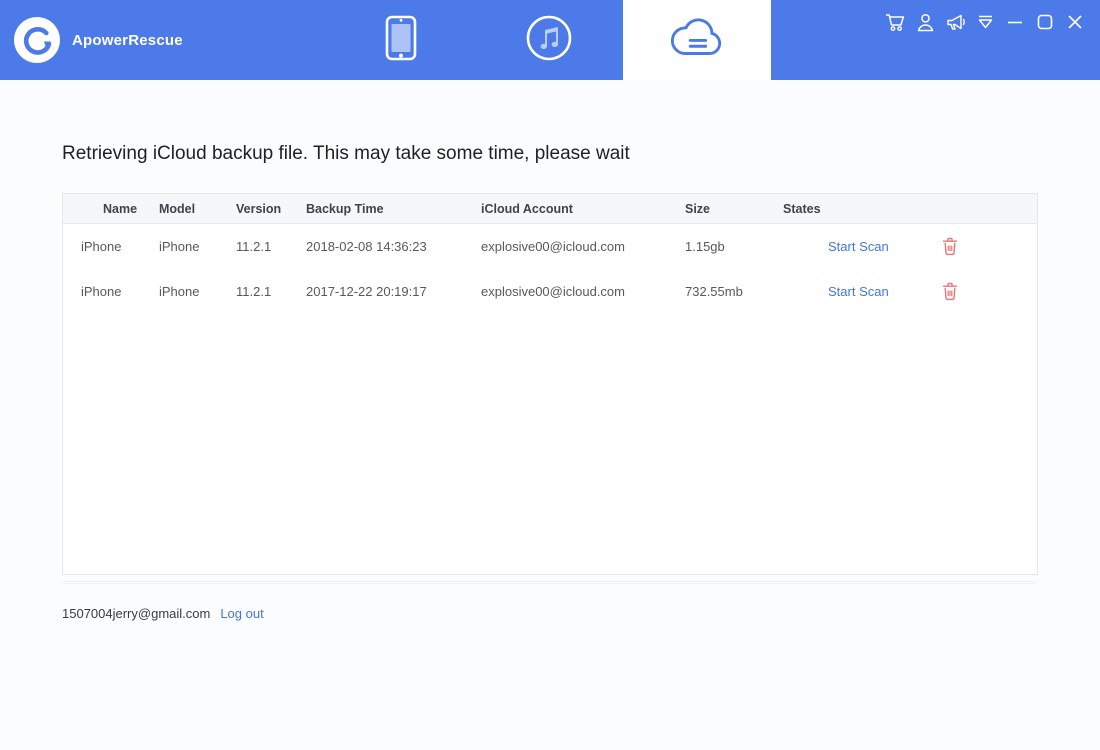  What do you see at coordinates (120, 209) in the screenshot?
I see `column-header-name: Name` at bounding box center [120, 209].